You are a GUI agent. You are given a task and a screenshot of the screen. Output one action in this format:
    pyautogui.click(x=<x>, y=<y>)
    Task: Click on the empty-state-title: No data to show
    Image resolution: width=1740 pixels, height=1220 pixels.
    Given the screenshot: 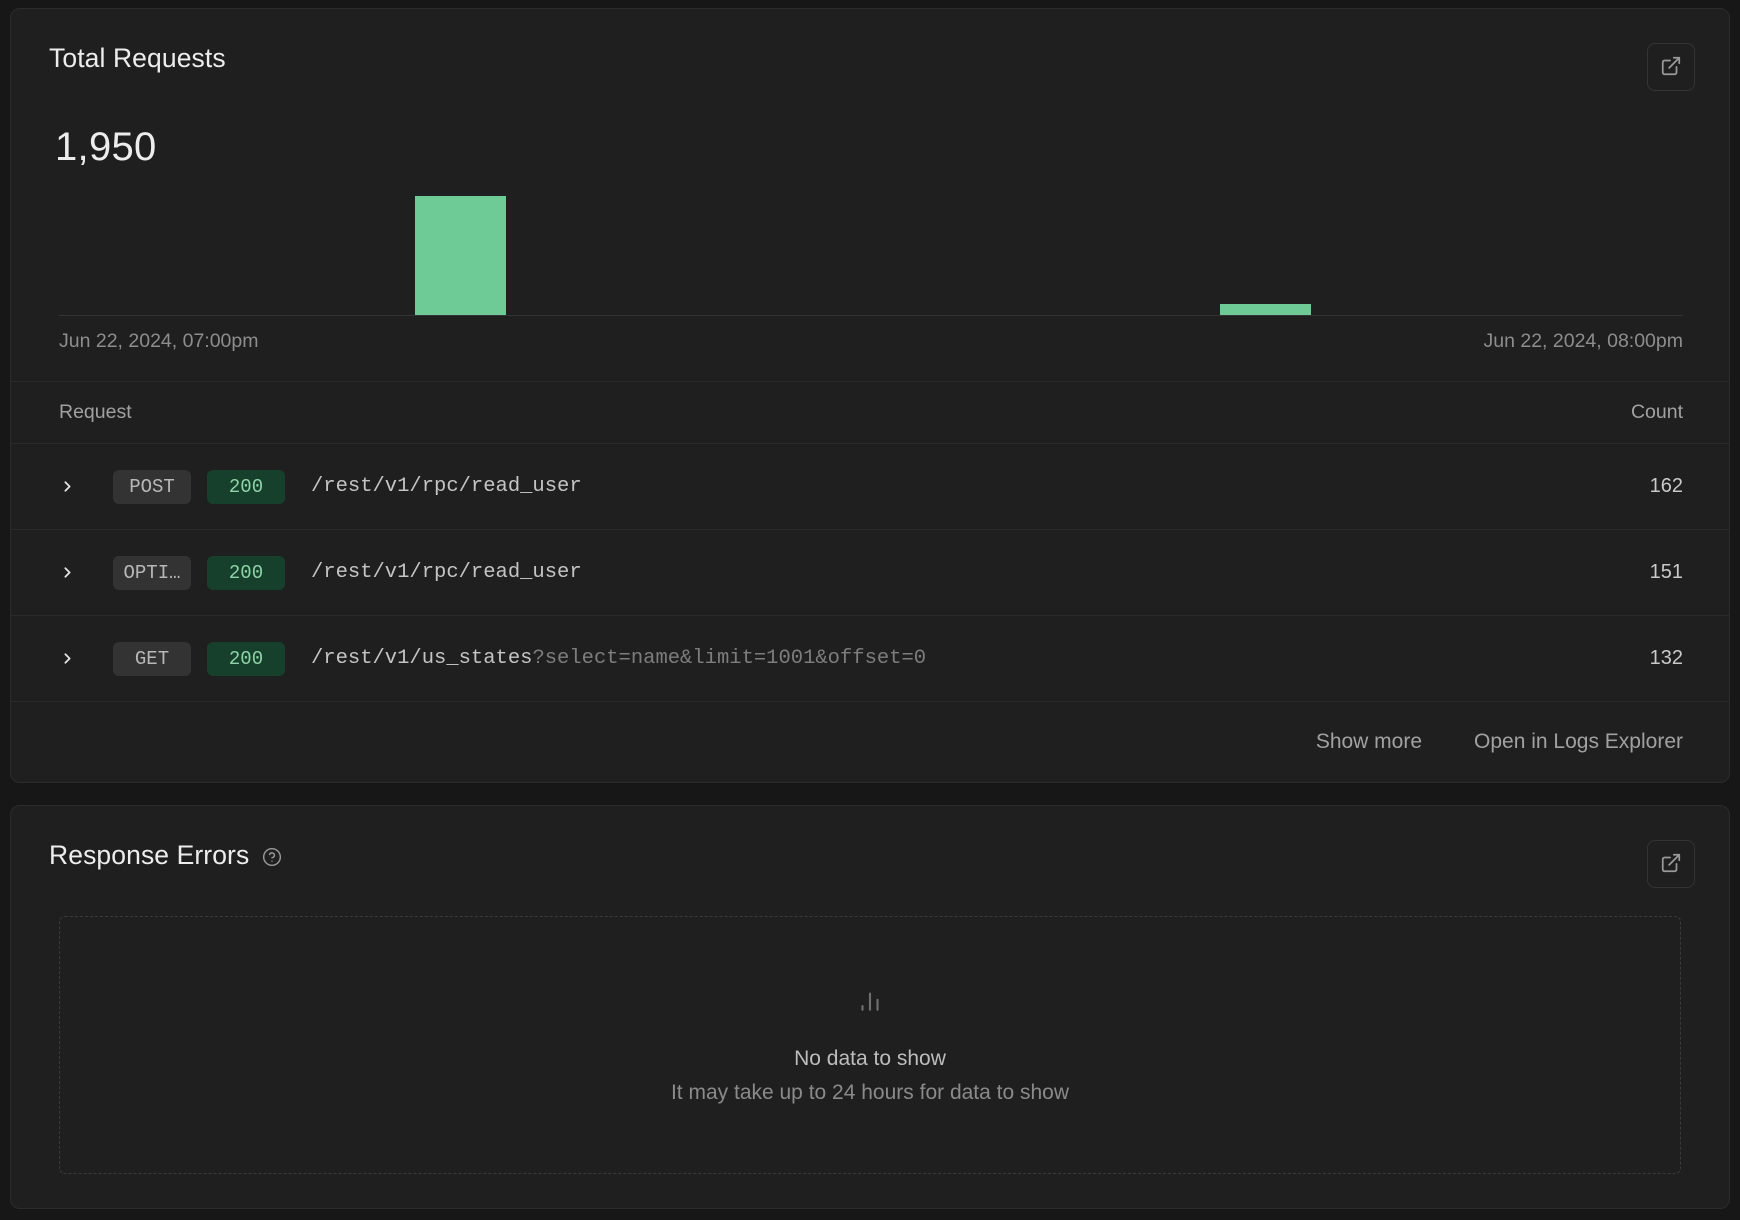 What is the action you would take?
    pyautogui.click(x=870, y=1058)
    